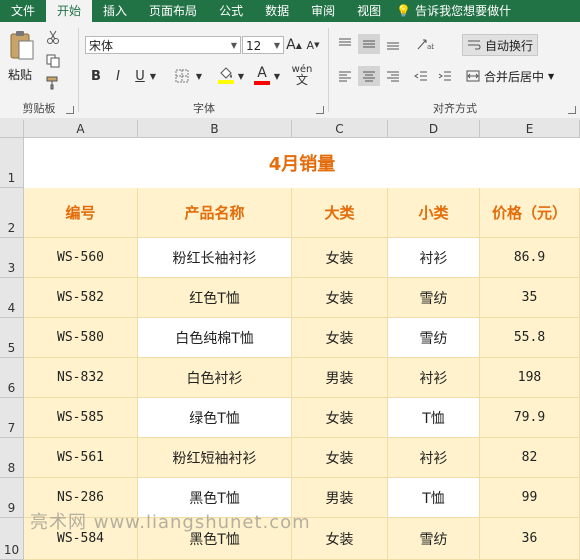 This screenshot has height=560, width=580. What do you see at coordinates (323, 11) in the screenshot?
I see `tab-review: 审阅` at bounding box center [323, 11].